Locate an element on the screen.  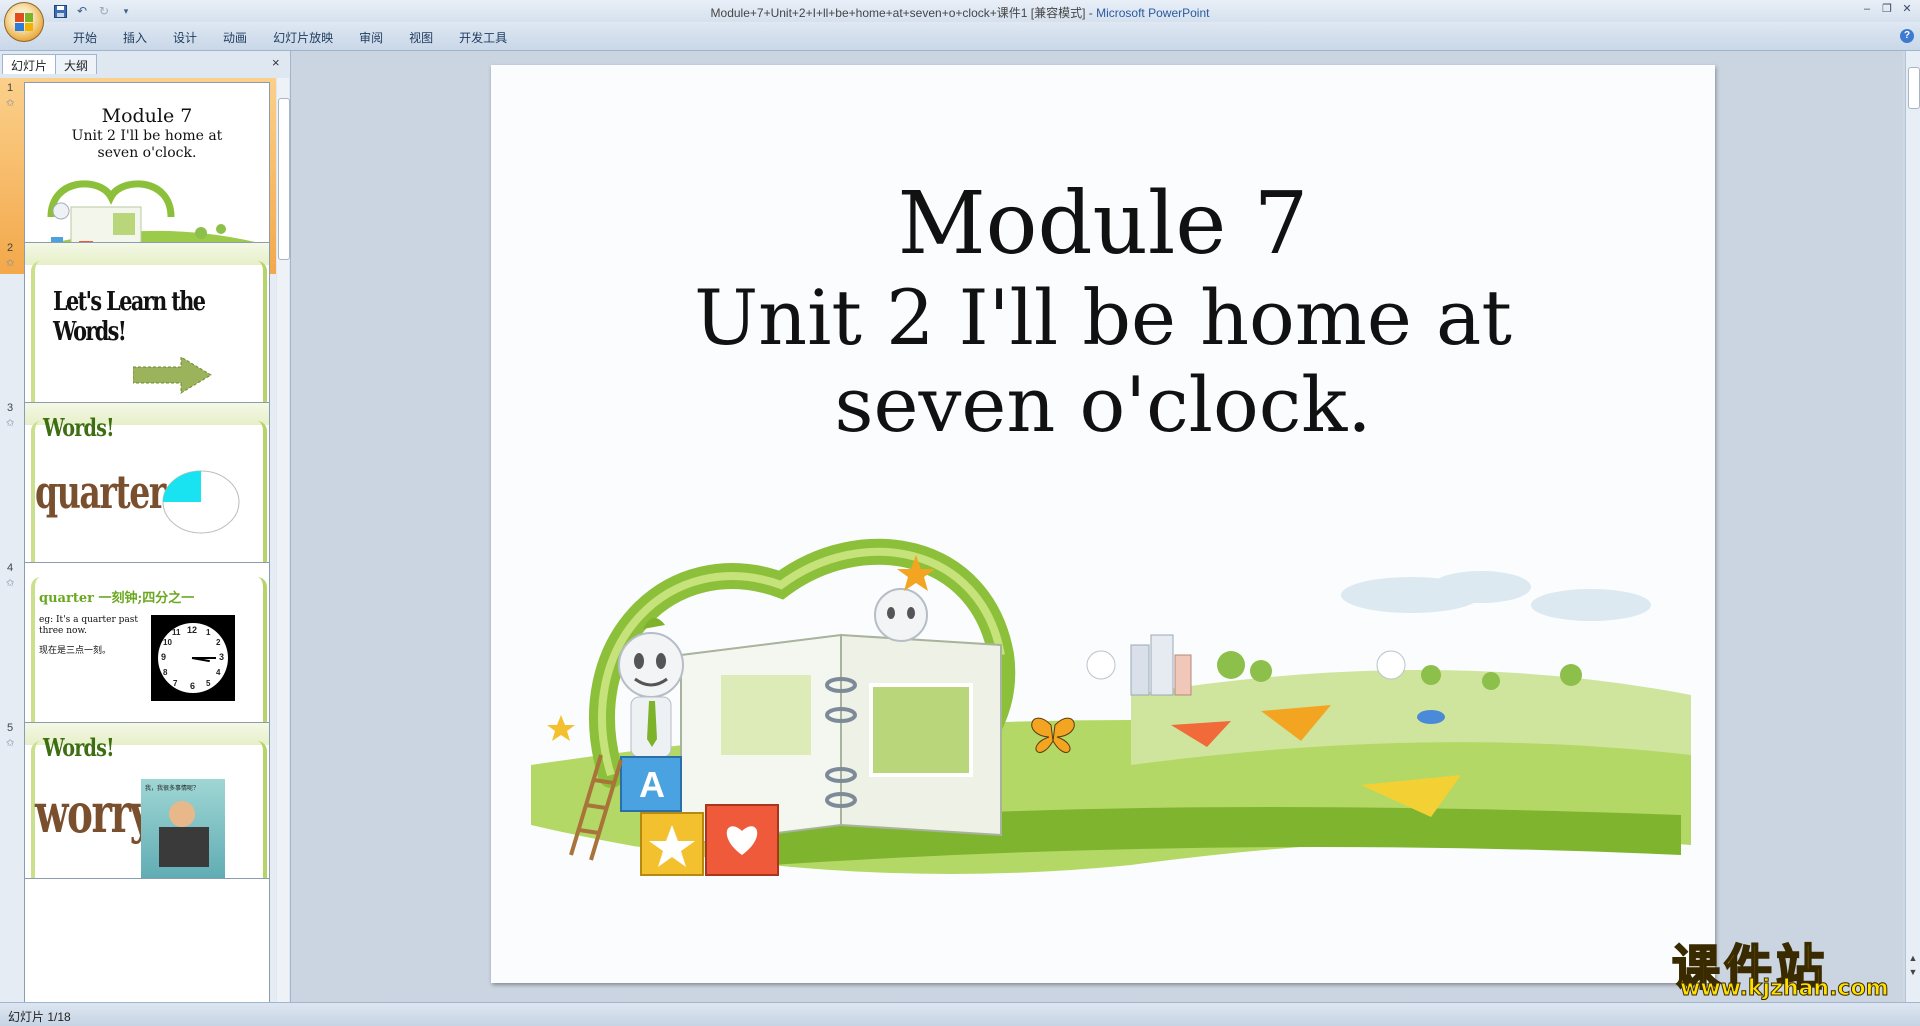
clock-number-9: 9 is located at coordinates (164, 657).